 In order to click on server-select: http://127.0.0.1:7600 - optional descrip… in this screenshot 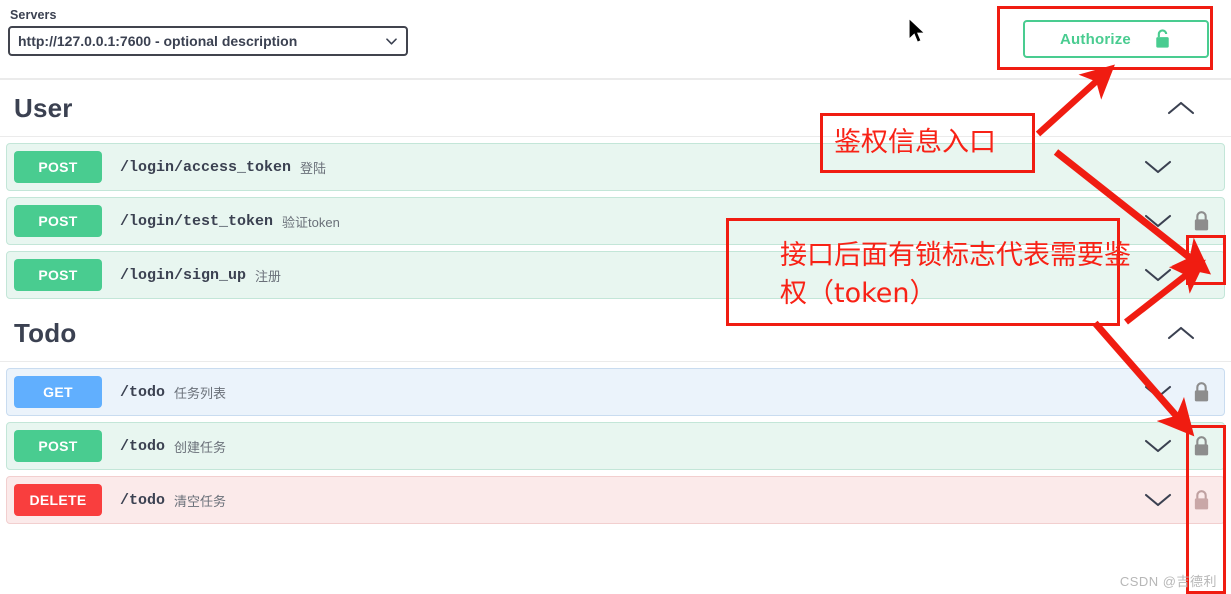, I will do `click(208, 41)`.